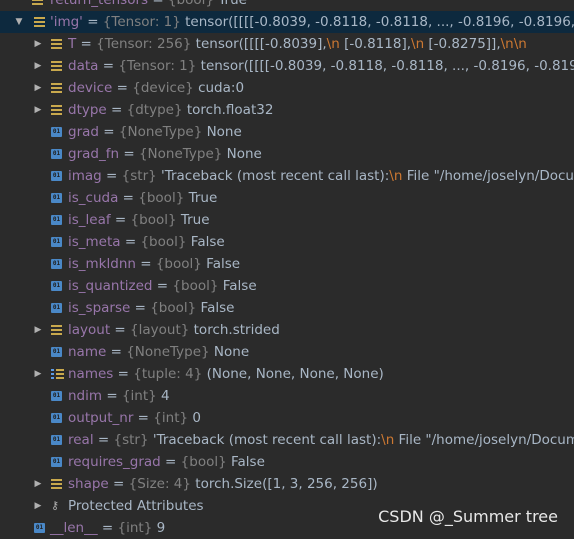 This screenshot has width=574, height=539. I want to click on variable-row: 01 output_nr = {int} 0, so click(287, 418).